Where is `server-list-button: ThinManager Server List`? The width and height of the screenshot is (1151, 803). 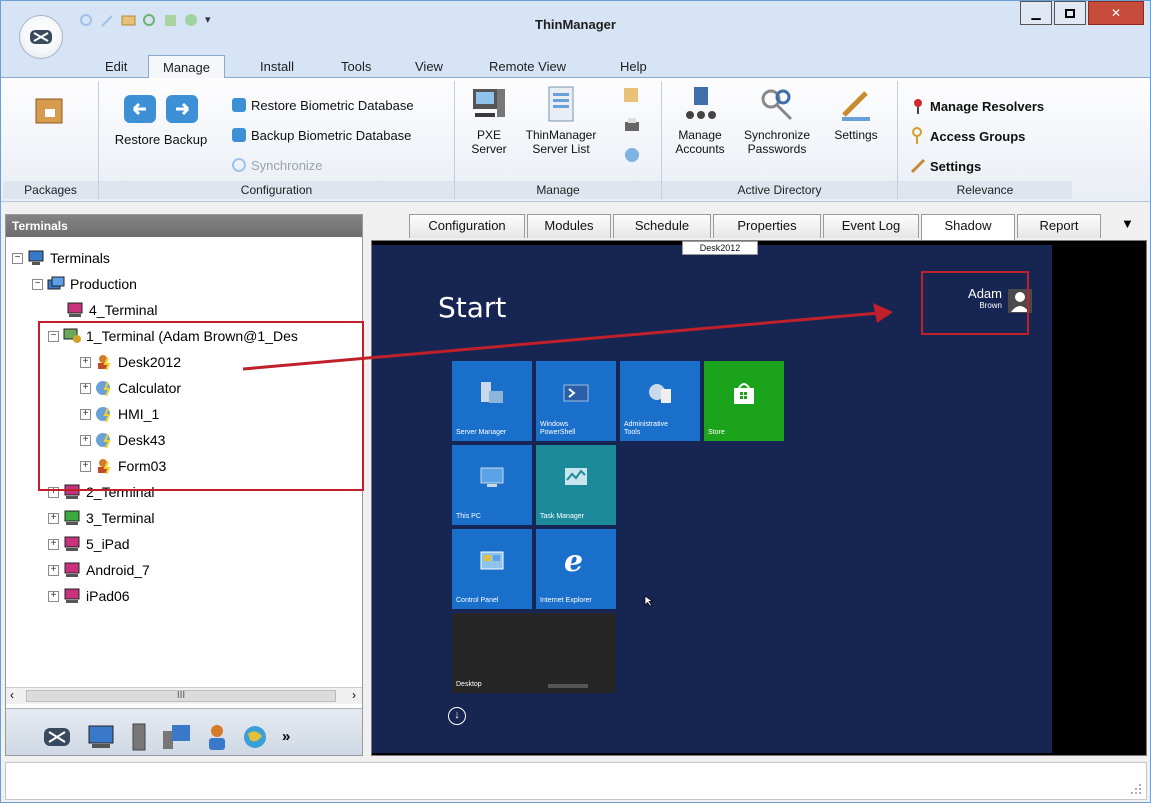 server-list-button: ThinManager Server List is located at coordinates (561, 120).